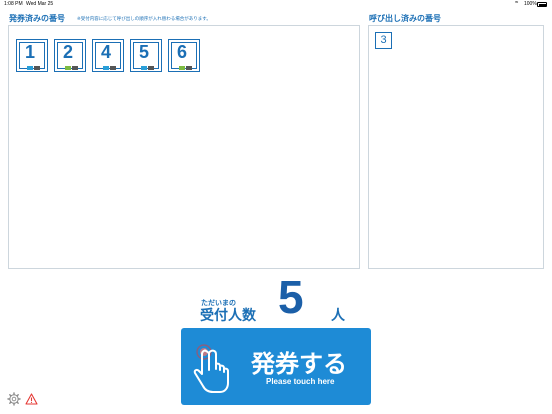 The height and width of the screenshot is (414, 552). I want to click on wifi-icon: ≈, so click(517, 3).